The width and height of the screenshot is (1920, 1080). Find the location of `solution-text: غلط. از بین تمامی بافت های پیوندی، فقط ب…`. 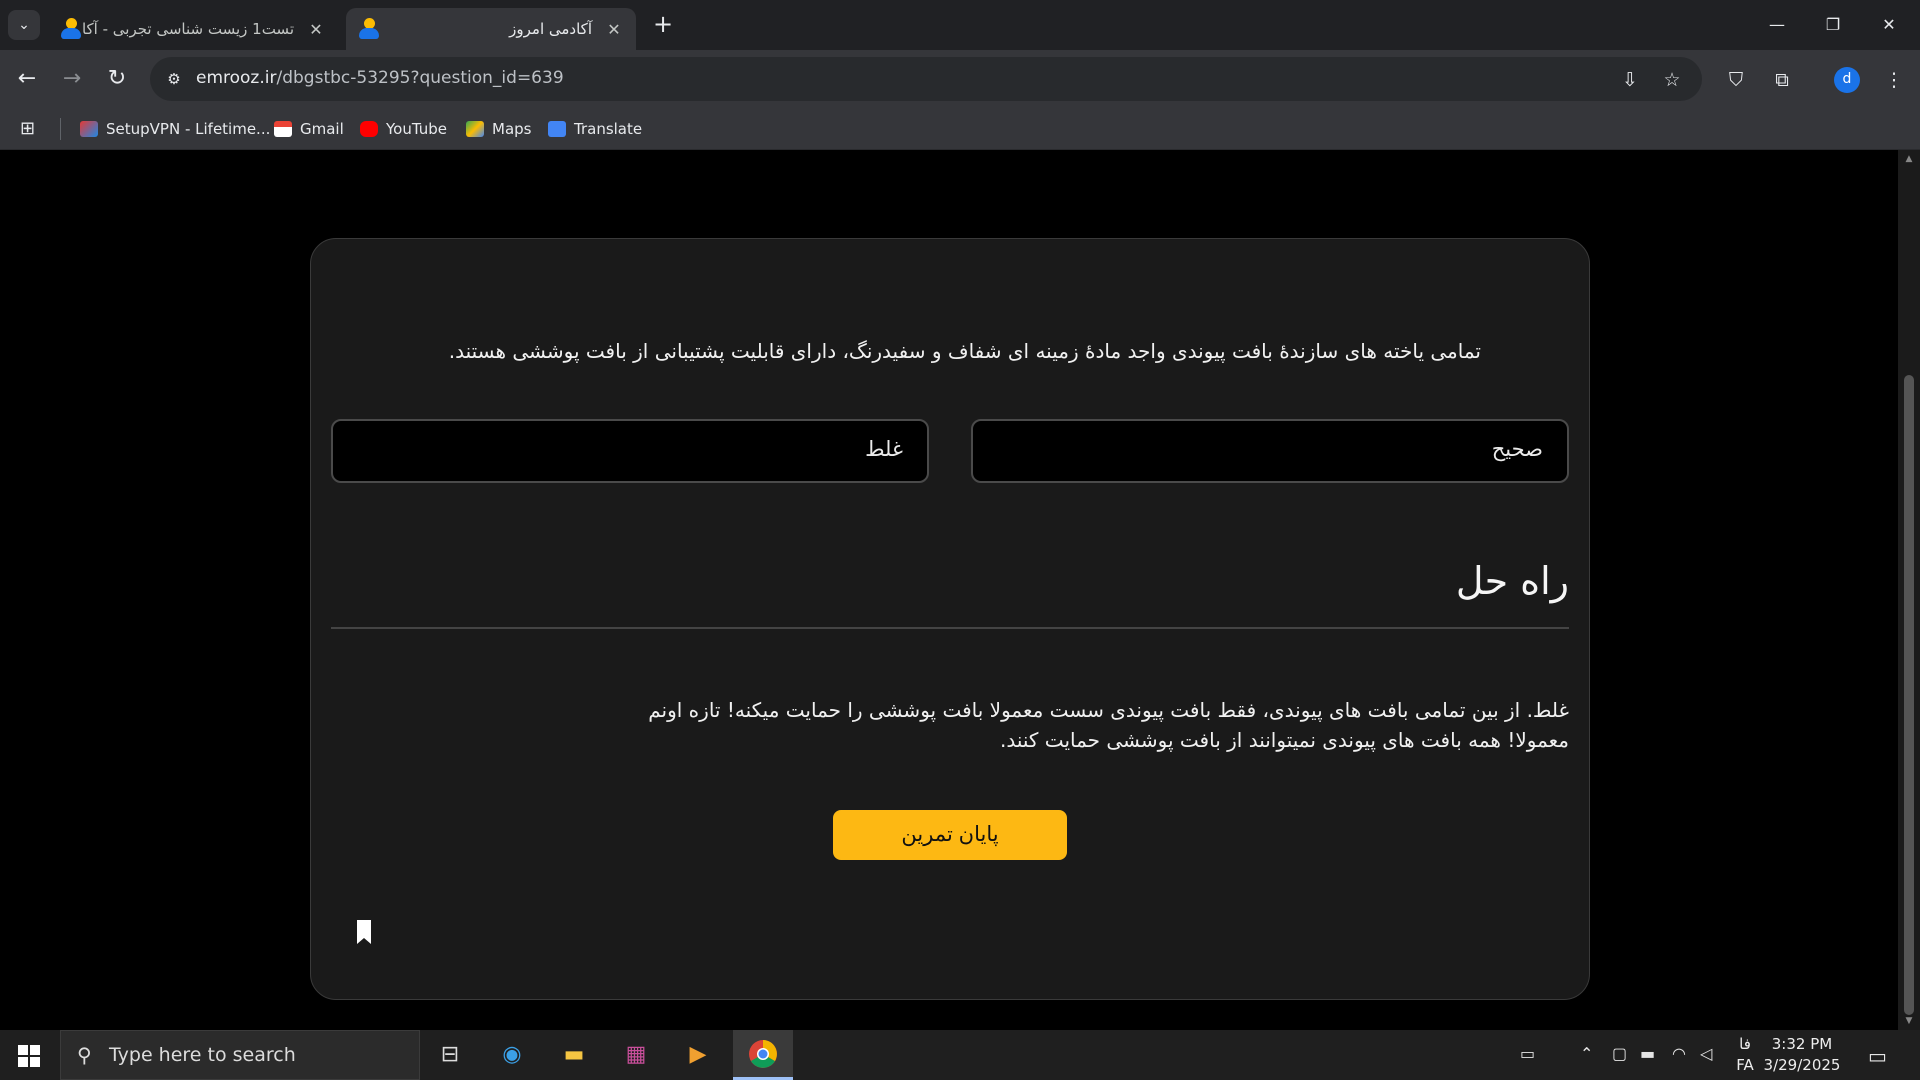

solution-text: غلط. از بین تمامی بافت های پیوندی، فقط ب… is located at coordinates (1108, 725).